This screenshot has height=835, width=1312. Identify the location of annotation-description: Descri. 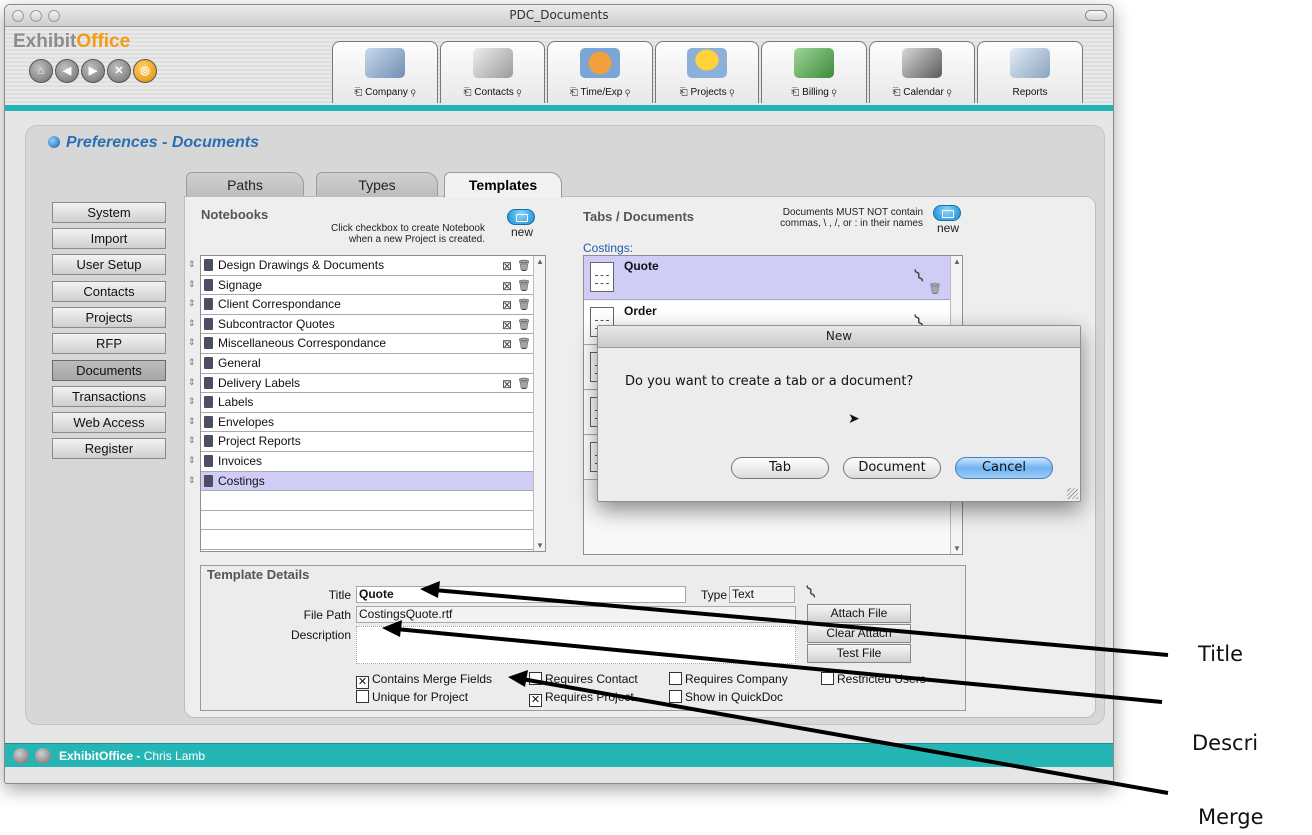
(1225, 743).